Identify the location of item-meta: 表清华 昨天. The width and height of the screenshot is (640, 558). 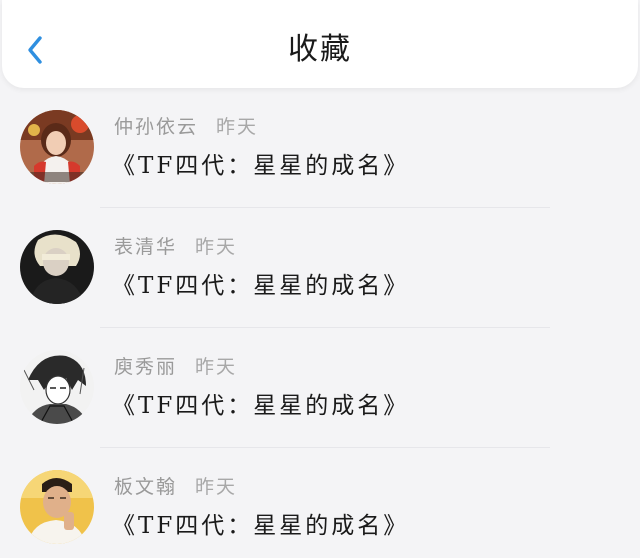
(175, 245).